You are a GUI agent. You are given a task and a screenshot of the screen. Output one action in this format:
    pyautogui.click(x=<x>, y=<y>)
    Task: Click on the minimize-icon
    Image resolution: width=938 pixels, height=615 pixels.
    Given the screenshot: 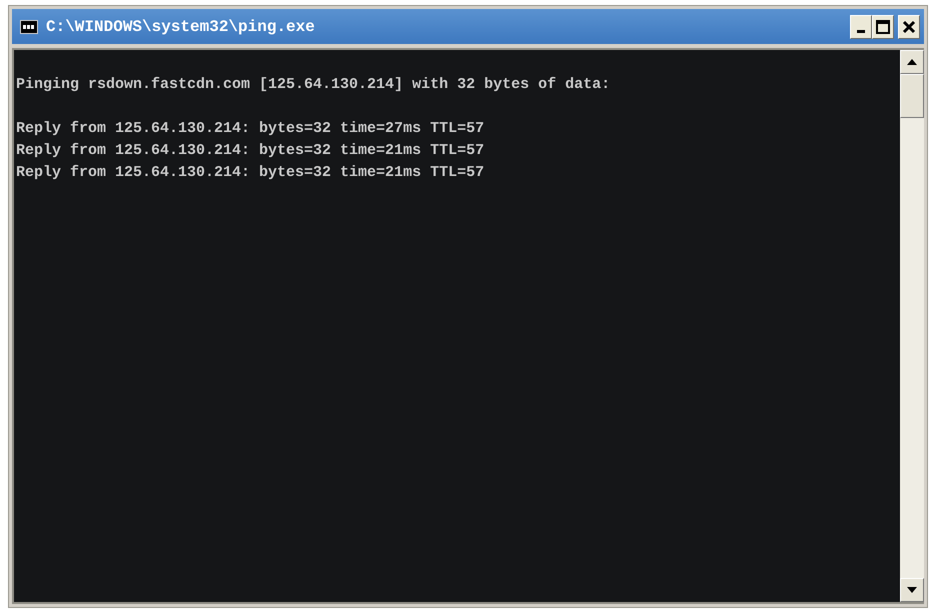 What is the action you would take?
    pyautogui.click(x=861, y=31)
    